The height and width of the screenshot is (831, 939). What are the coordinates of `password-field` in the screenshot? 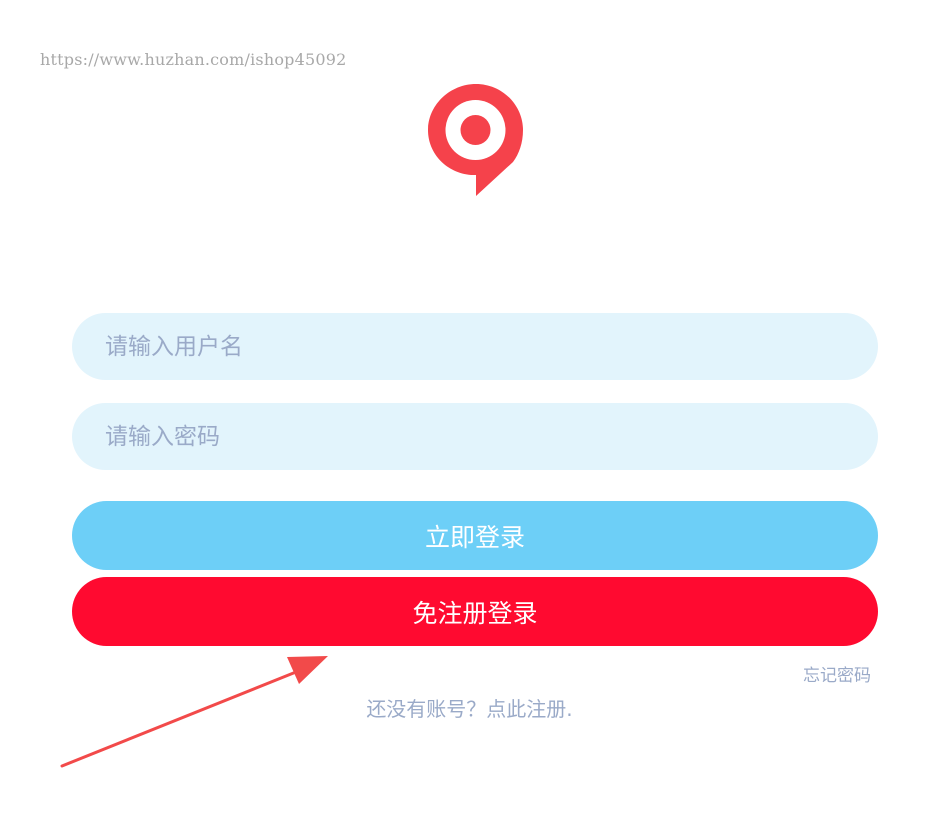 It's located at (475, 436).